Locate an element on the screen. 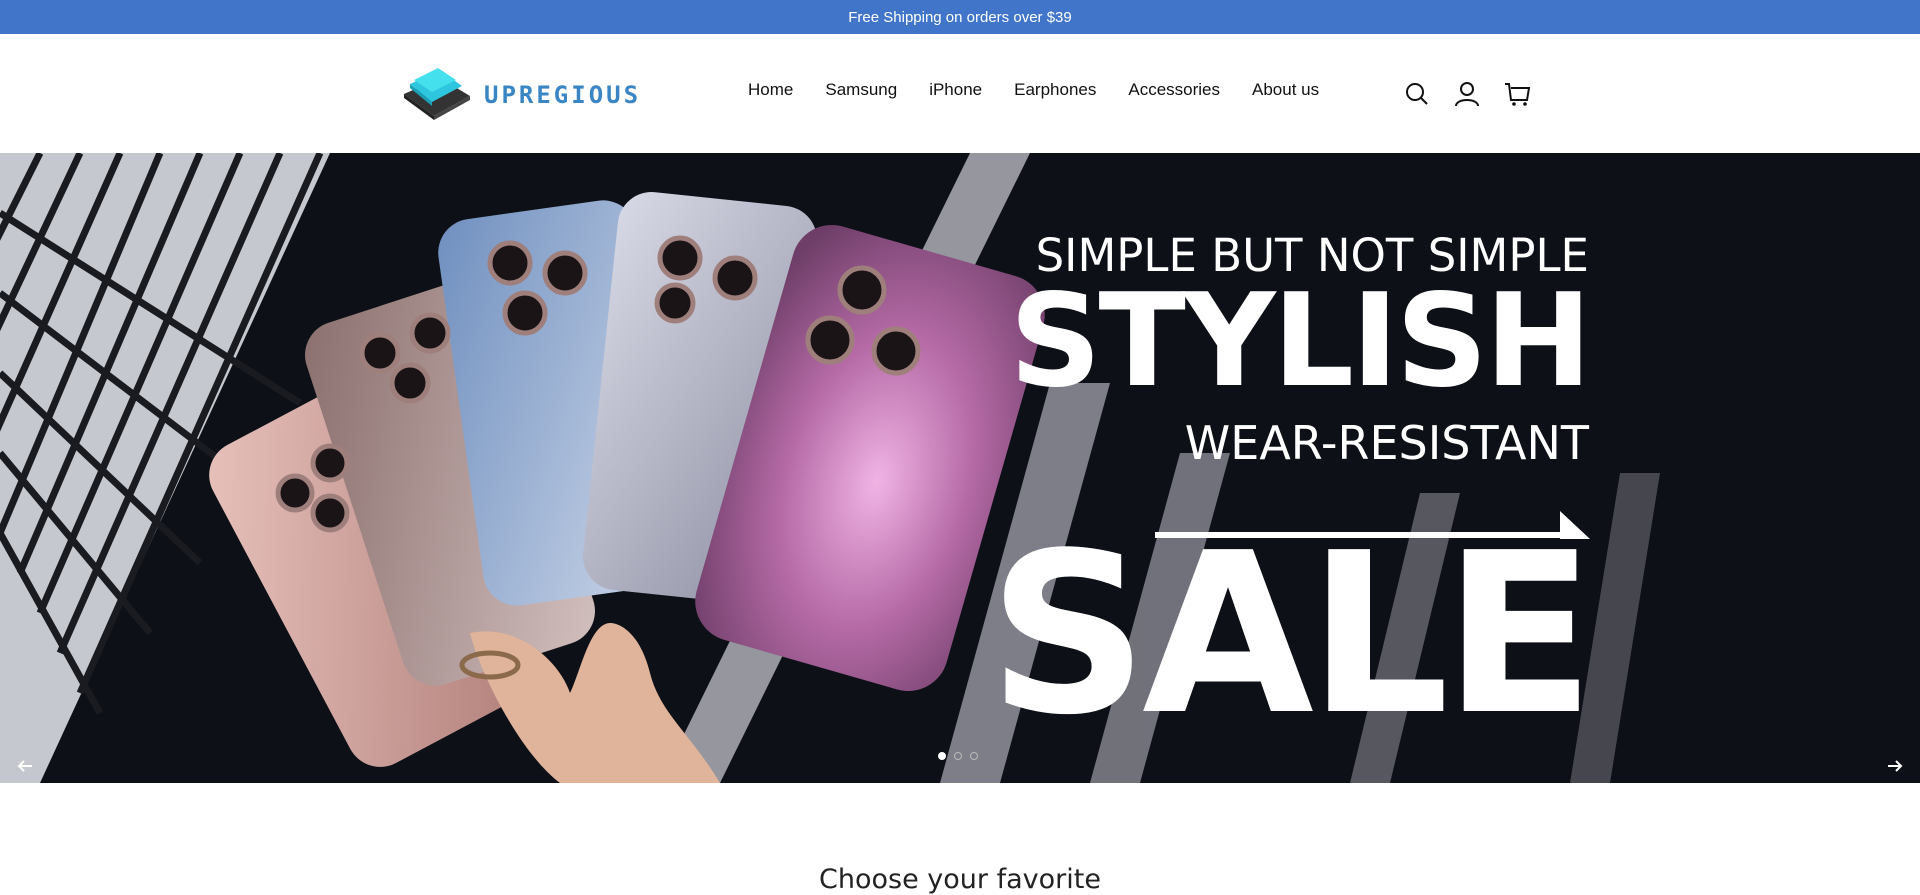 Image resolution: width=1920 pixels, height=895 pixels. arrow-left-icon is located at coordinates (24, 766).